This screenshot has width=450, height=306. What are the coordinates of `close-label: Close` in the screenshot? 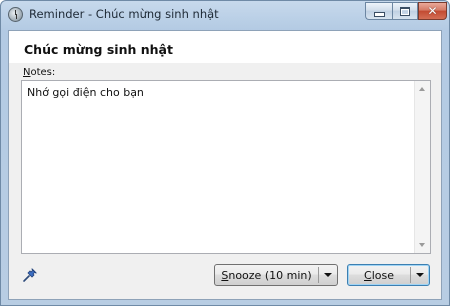 It's located at (379, 275).